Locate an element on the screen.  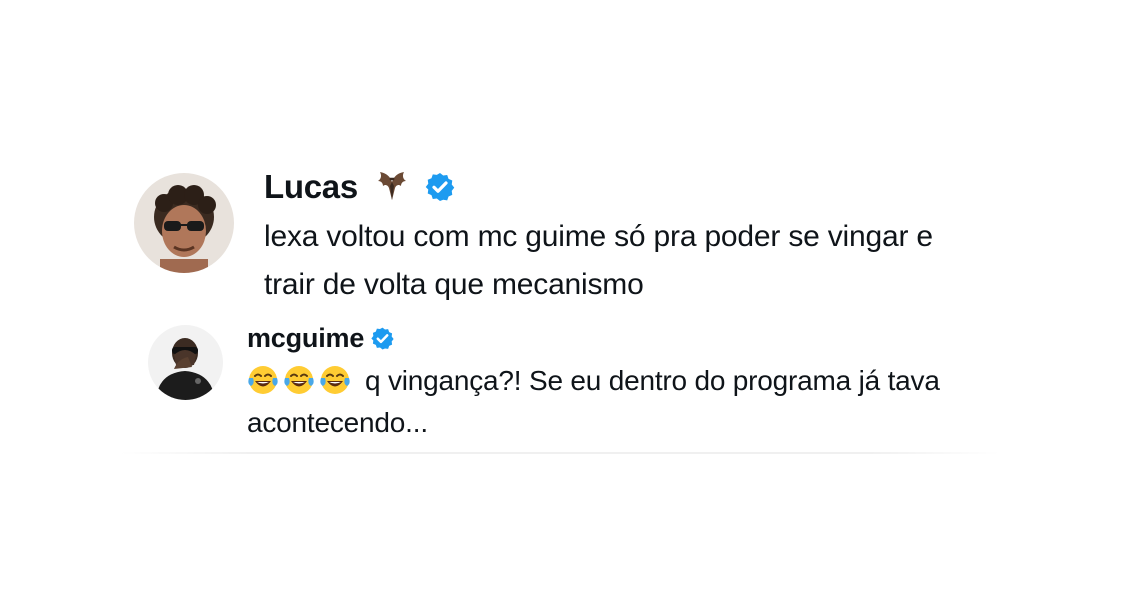
post-header: Lucas is located at coordinates (624, 187).